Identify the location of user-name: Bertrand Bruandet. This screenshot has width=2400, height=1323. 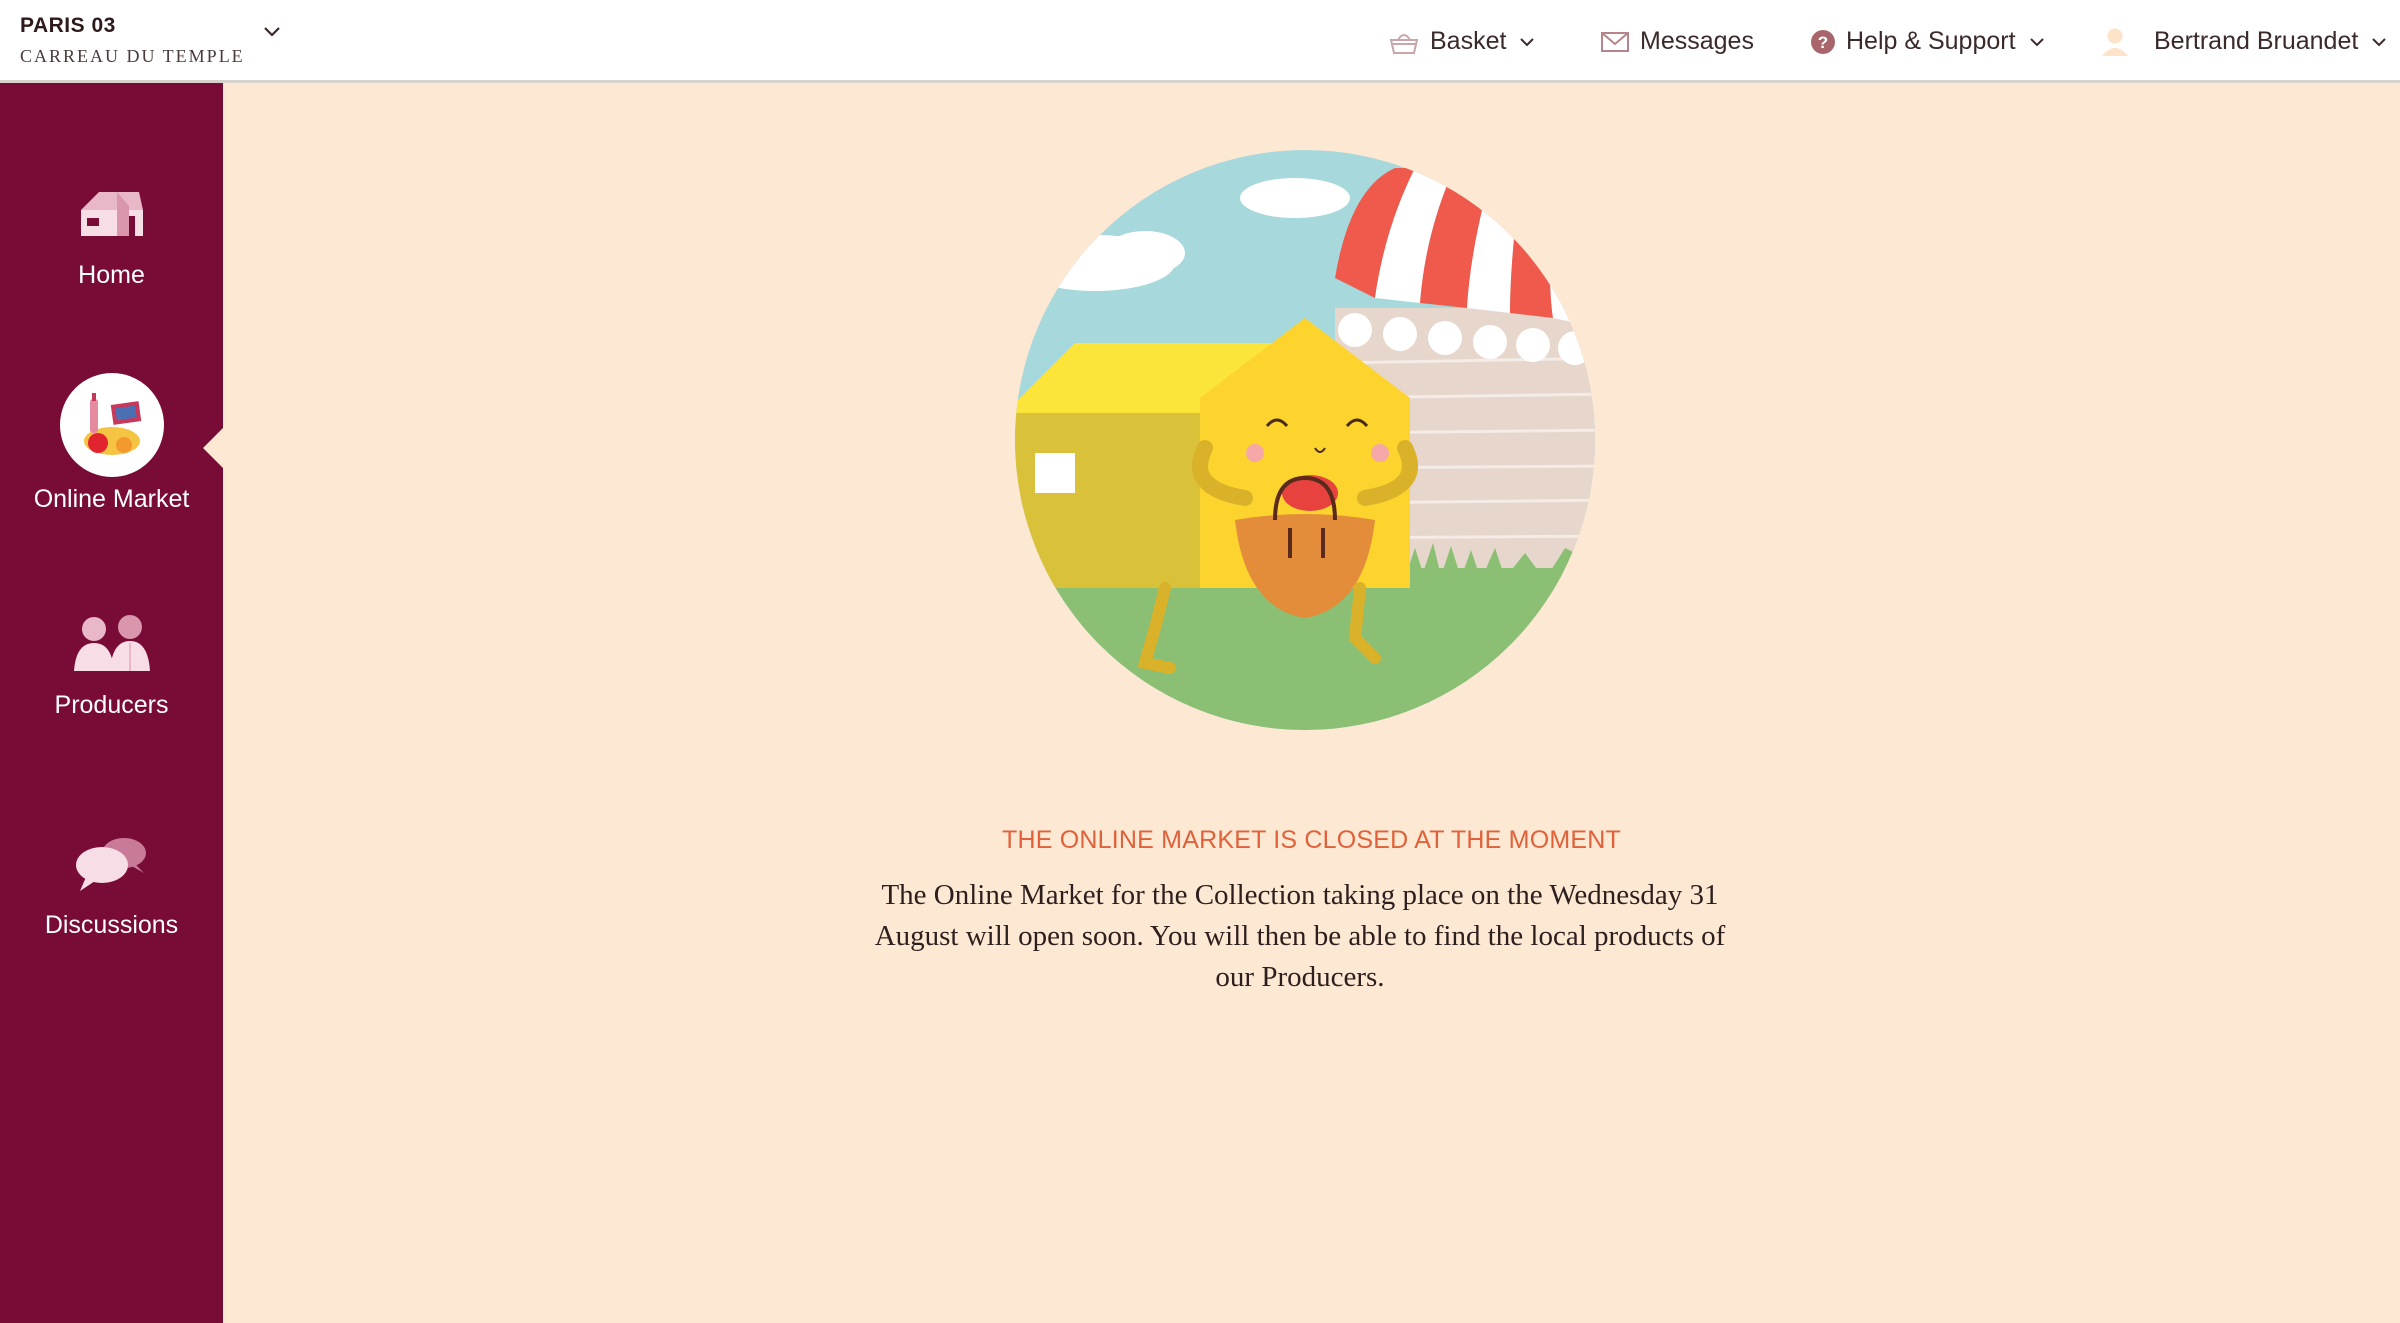
(2256, 41).